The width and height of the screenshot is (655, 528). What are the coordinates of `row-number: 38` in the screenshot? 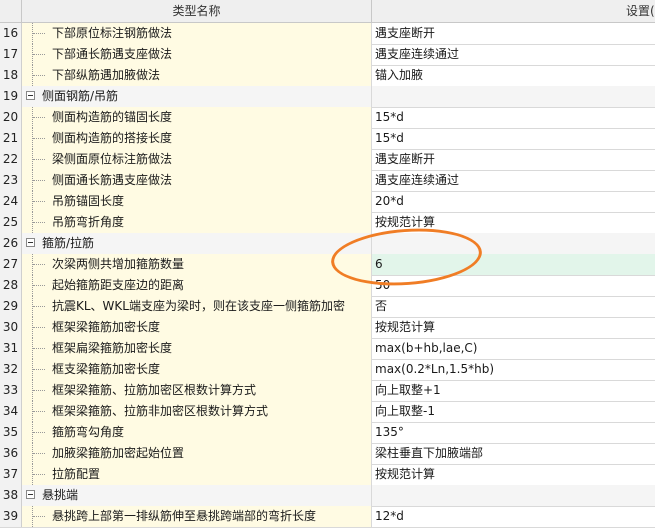 It's located at (11, 495).